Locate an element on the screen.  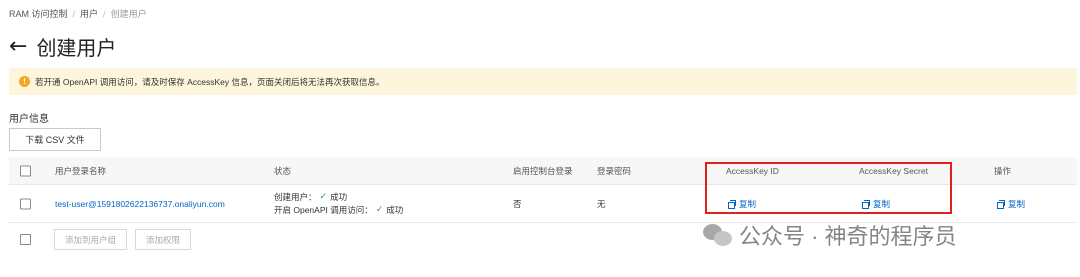
password-value: 无 is located at coordinates (601, 203).